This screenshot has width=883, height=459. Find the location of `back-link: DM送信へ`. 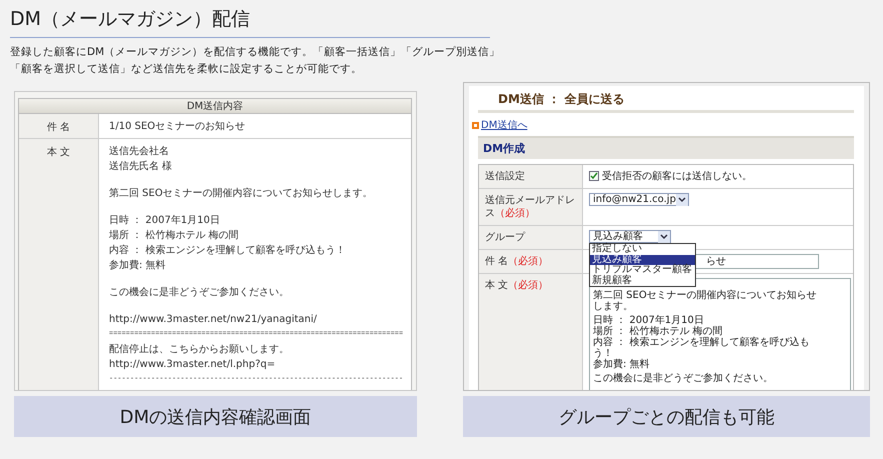

back-link: DM送信へ is located at coordinates (504, 125).